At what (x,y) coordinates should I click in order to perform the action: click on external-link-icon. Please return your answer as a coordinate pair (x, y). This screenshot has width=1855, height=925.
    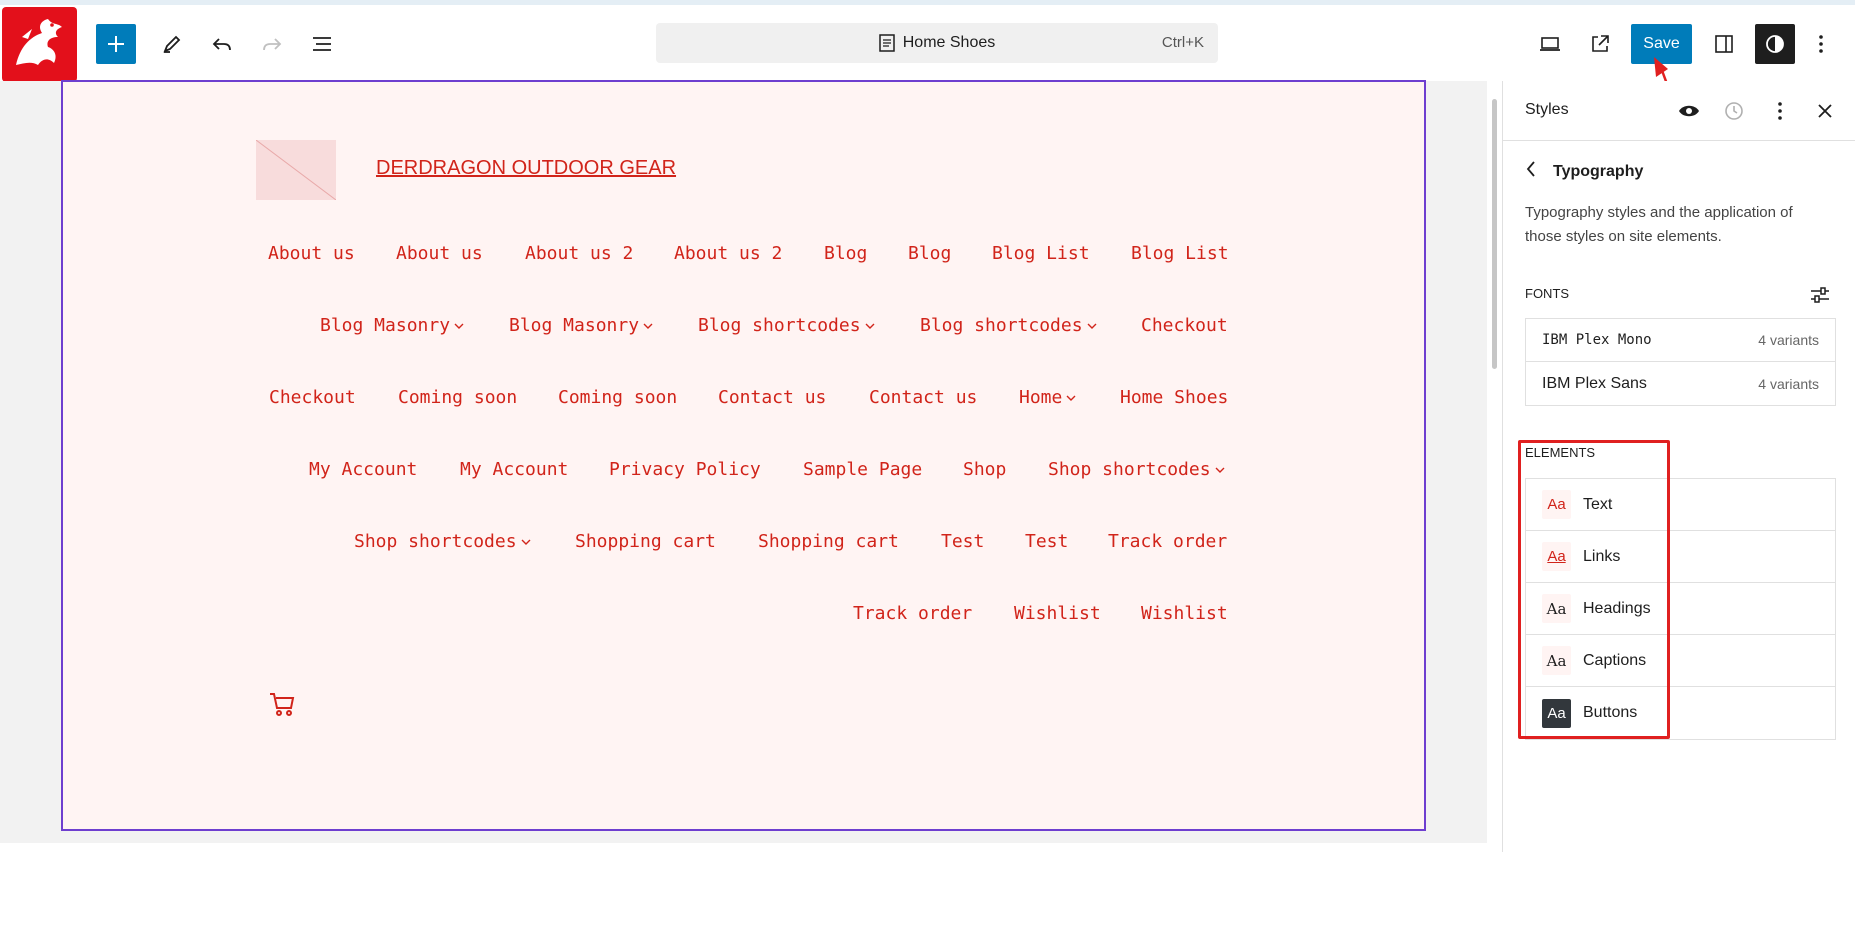
    Looking at the image, I should click on (1600, 43).